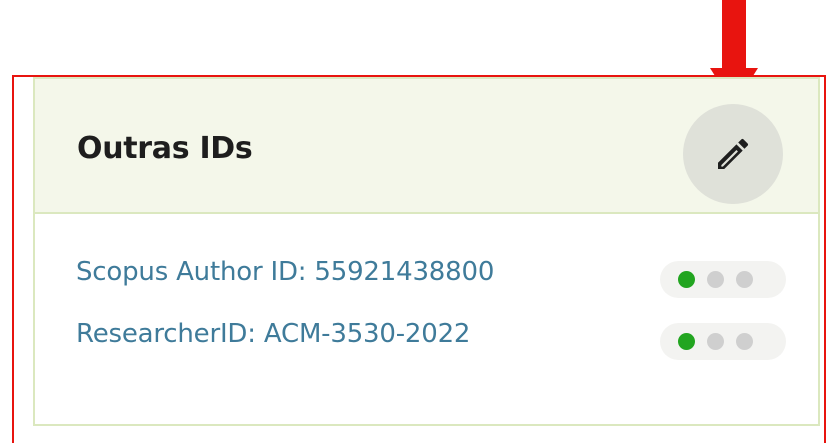  Describe the element at coordinates (165, 148) in the screenshot. I see `card-title: Outras IDs` at that location.